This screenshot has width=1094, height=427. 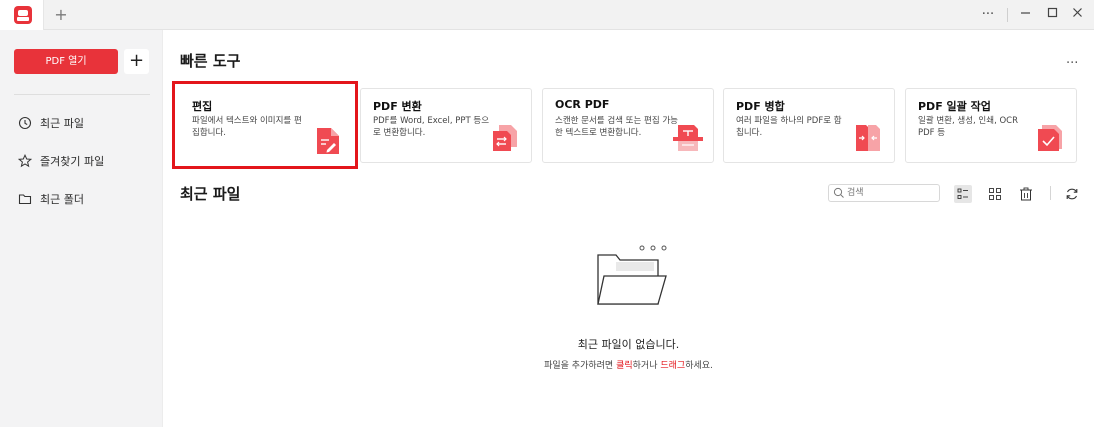 I want to click on ocr-pdf-icon, so click(x=688, y=138).